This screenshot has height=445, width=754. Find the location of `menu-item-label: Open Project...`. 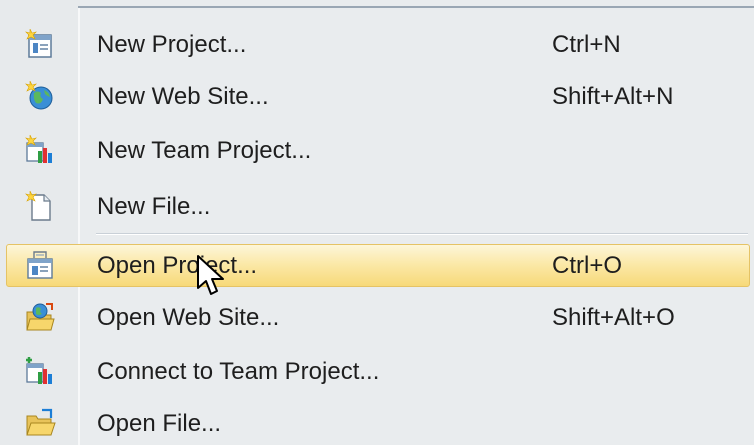

menu-item-label: Open Project... is located at coordinates (177, 265).